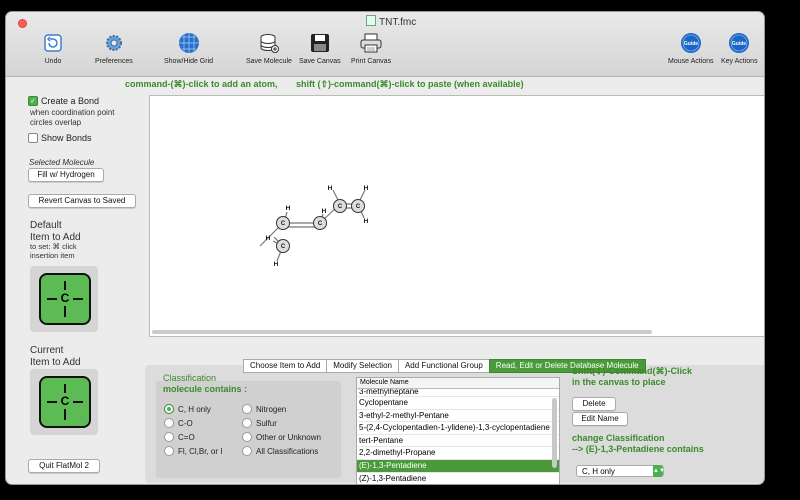 The width and height of the screenshot is (800, 500). I want to click on database-icon, so click(269, 43).